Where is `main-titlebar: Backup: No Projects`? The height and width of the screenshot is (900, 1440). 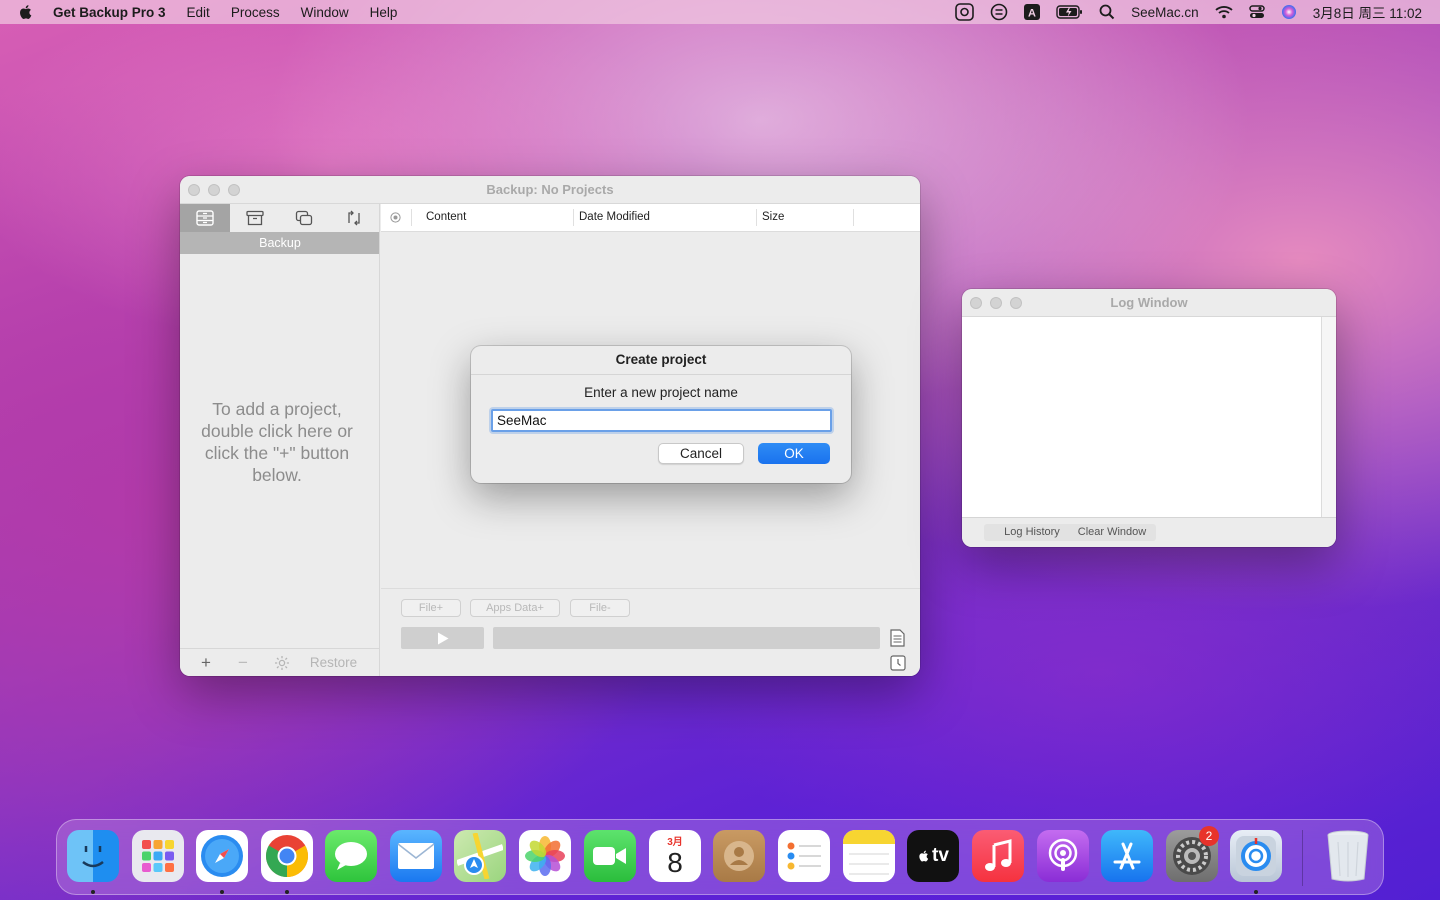 main-titlebar: Backup: No Projects is located at coordinates (550, 190).